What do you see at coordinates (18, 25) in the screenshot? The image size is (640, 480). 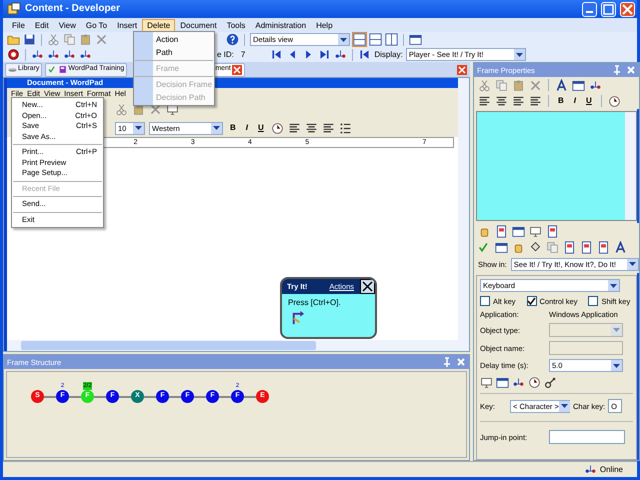 I see `menu-item: File` at bounding box center [18, 25].